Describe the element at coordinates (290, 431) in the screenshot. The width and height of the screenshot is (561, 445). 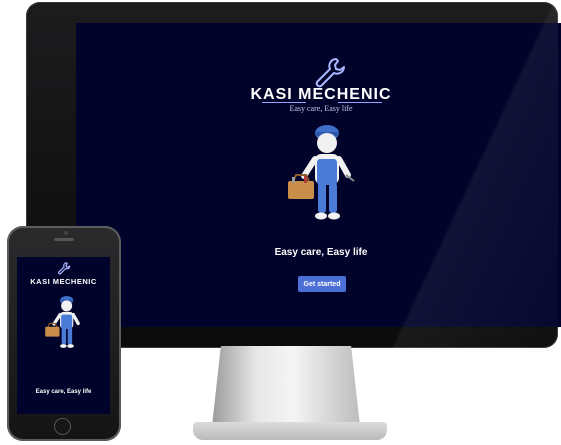
I see `monitor-stand-base` at that location.